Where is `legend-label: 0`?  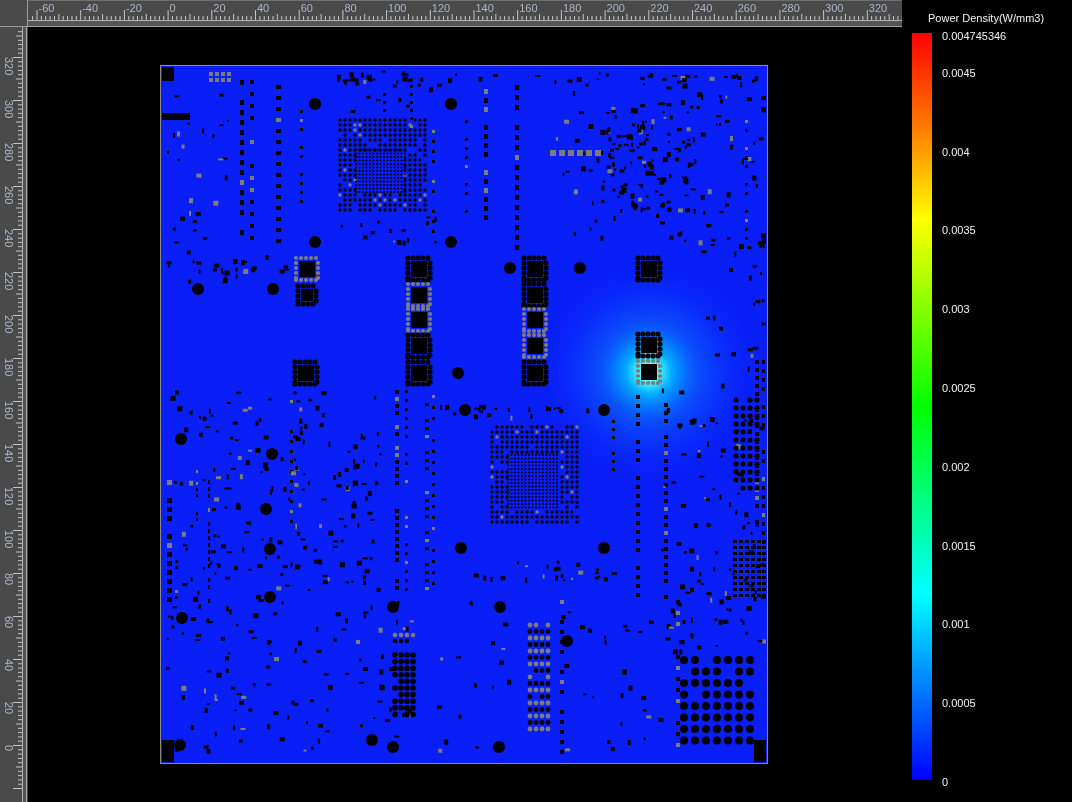 legend-label: 0 is located at coordinates (945, 782).